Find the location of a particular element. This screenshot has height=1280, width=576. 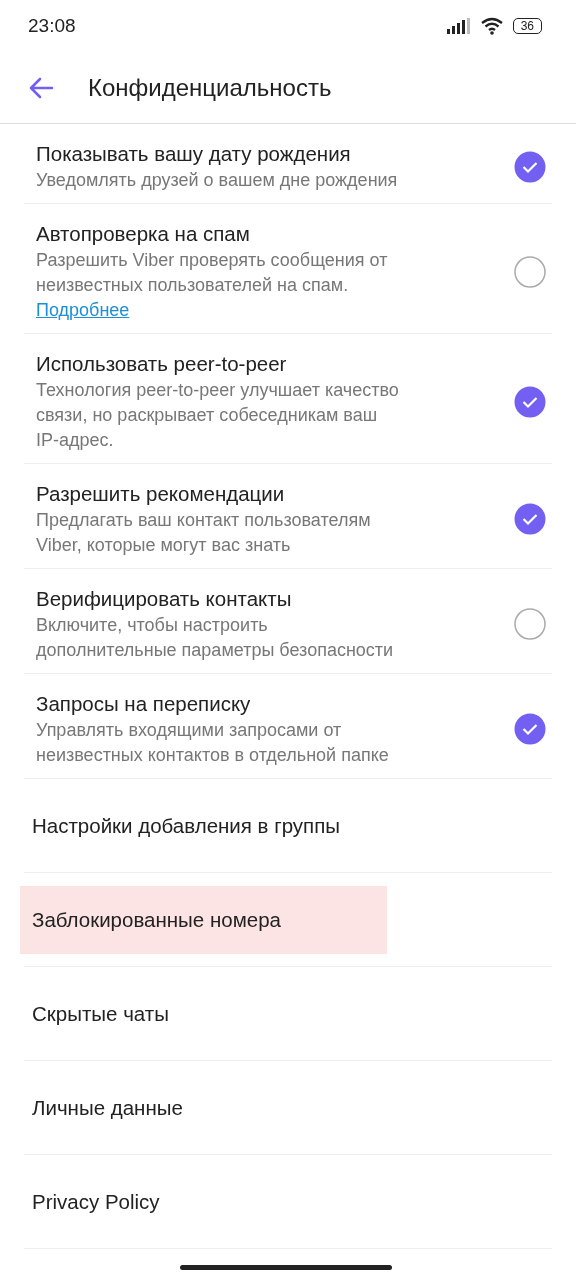

setting-title: Автопроверка на спам is located at coordinates (143, 234).